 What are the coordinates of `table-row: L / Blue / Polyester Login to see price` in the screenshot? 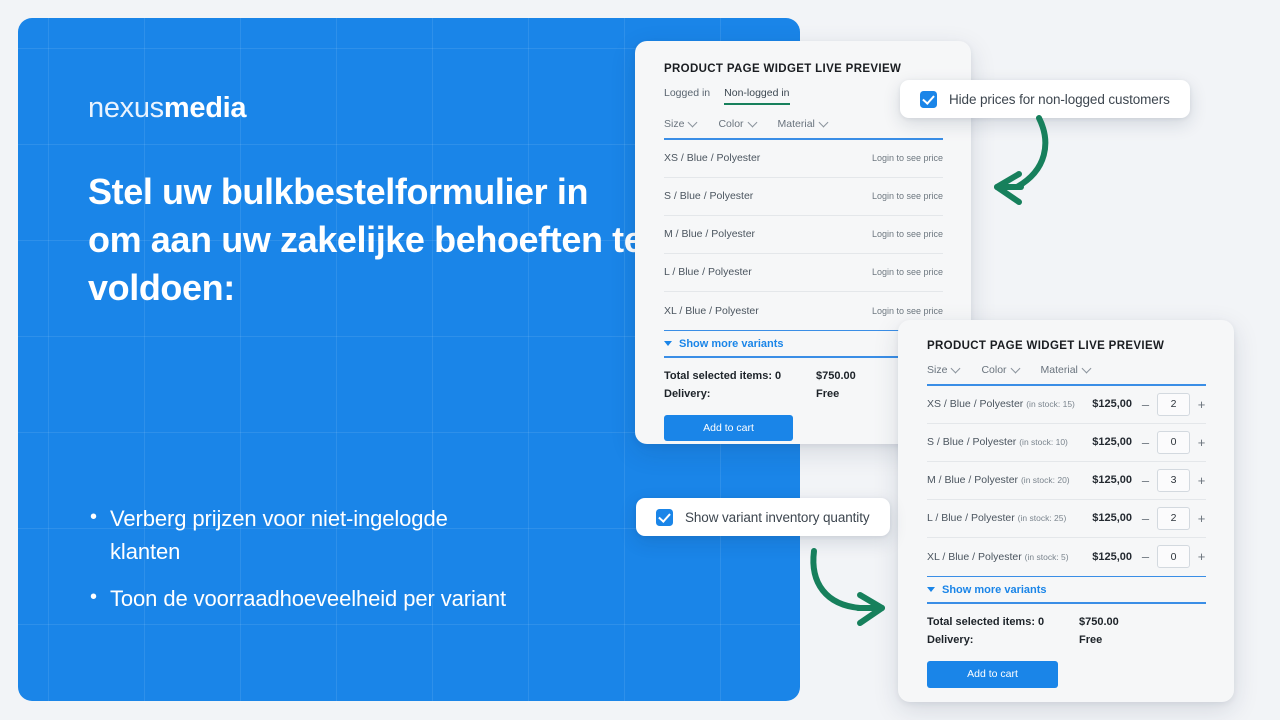 It's located at (803, 273).